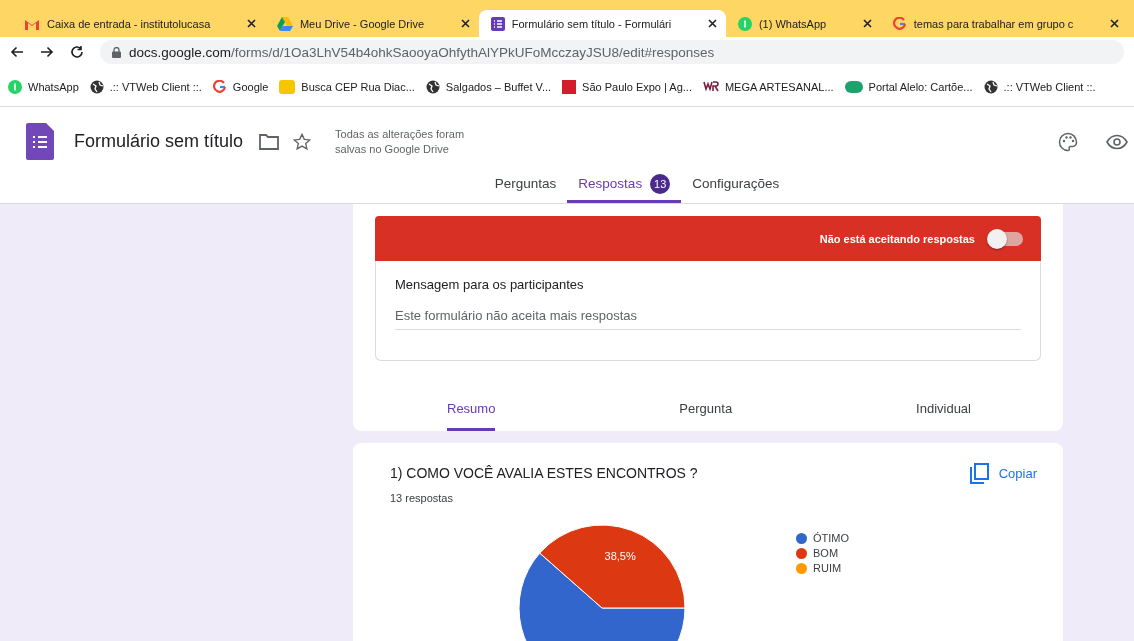 This screenshot has height=641, width=1134. I want to click on message-field: Este formulário não aceita mais respostas, so click(708, 319).